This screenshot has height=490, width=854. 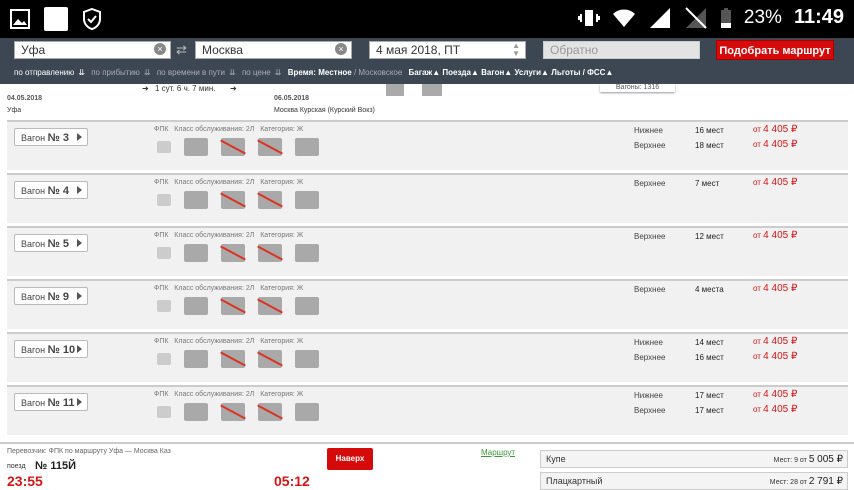 I want to click on sort-by-arrival: по прибытию, so click(x=115, y=72).